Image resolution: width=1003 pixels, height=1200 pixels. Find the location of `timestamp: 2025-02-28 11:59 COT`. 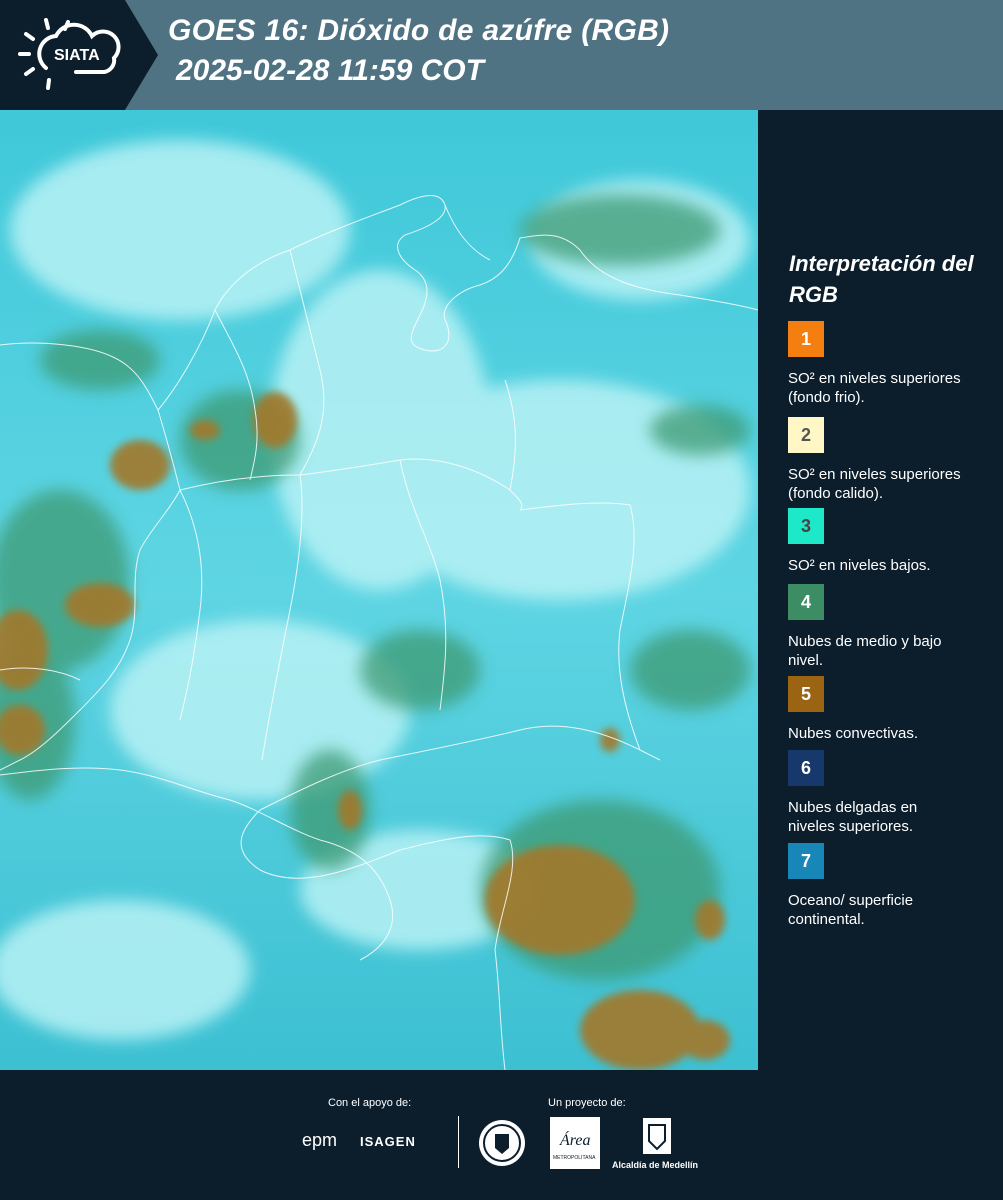

timestamp: 2025-02-28 11:59 COT is located at coordinates (330, 70).